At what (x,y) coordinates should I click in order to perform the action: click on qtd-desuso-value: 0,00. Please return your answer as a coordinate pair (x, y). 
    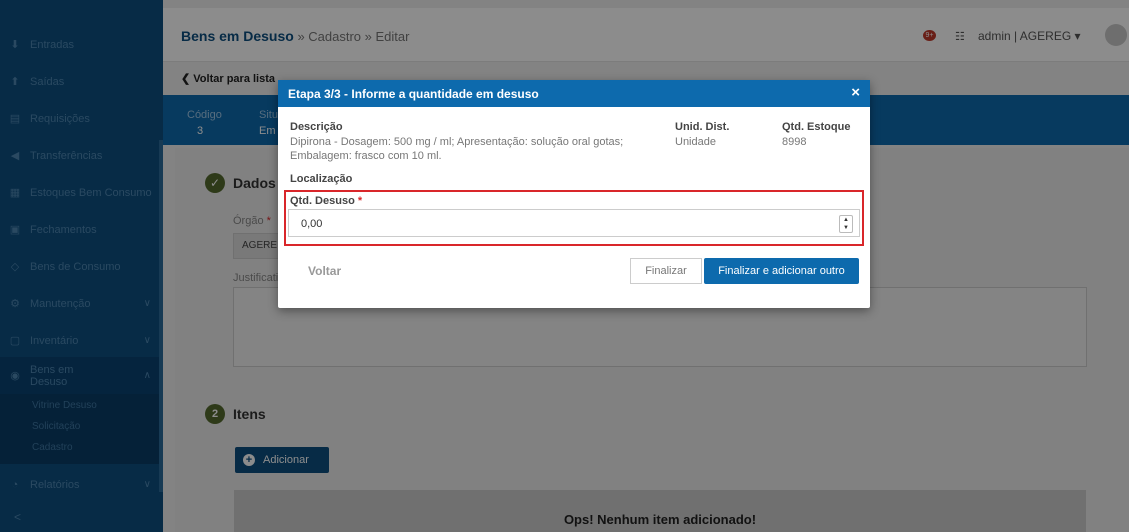
    Looking at the image, I should click on (312, 224).